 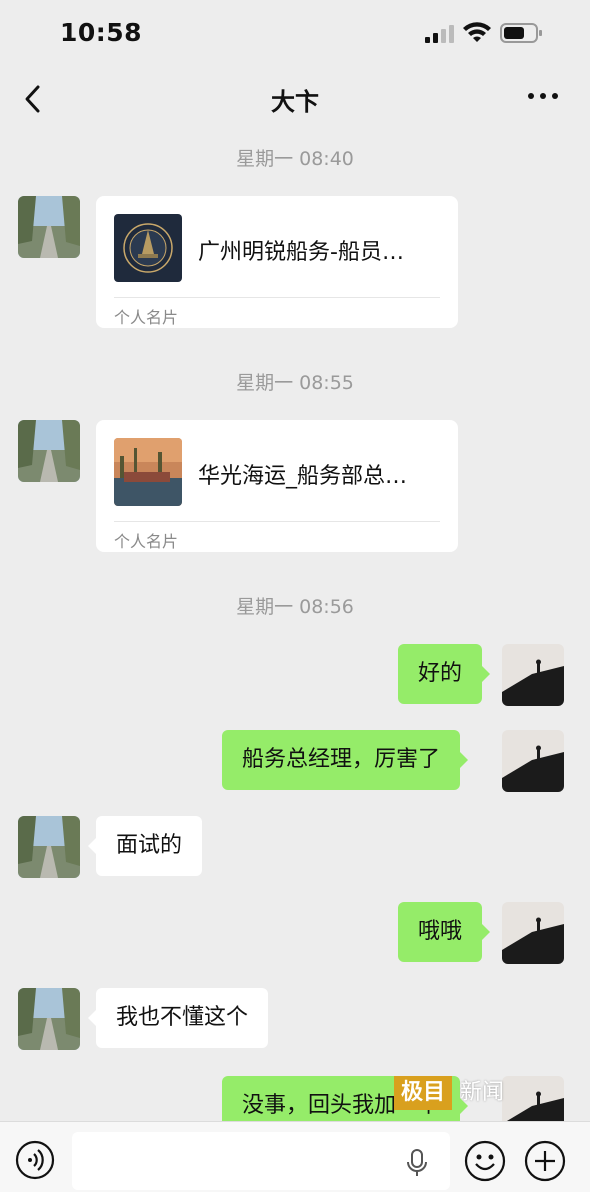 What do you see at coordinates (444, 674) in the screenshot?
I see `message-bubble-self: 好的` at bounding box center [444, 674].